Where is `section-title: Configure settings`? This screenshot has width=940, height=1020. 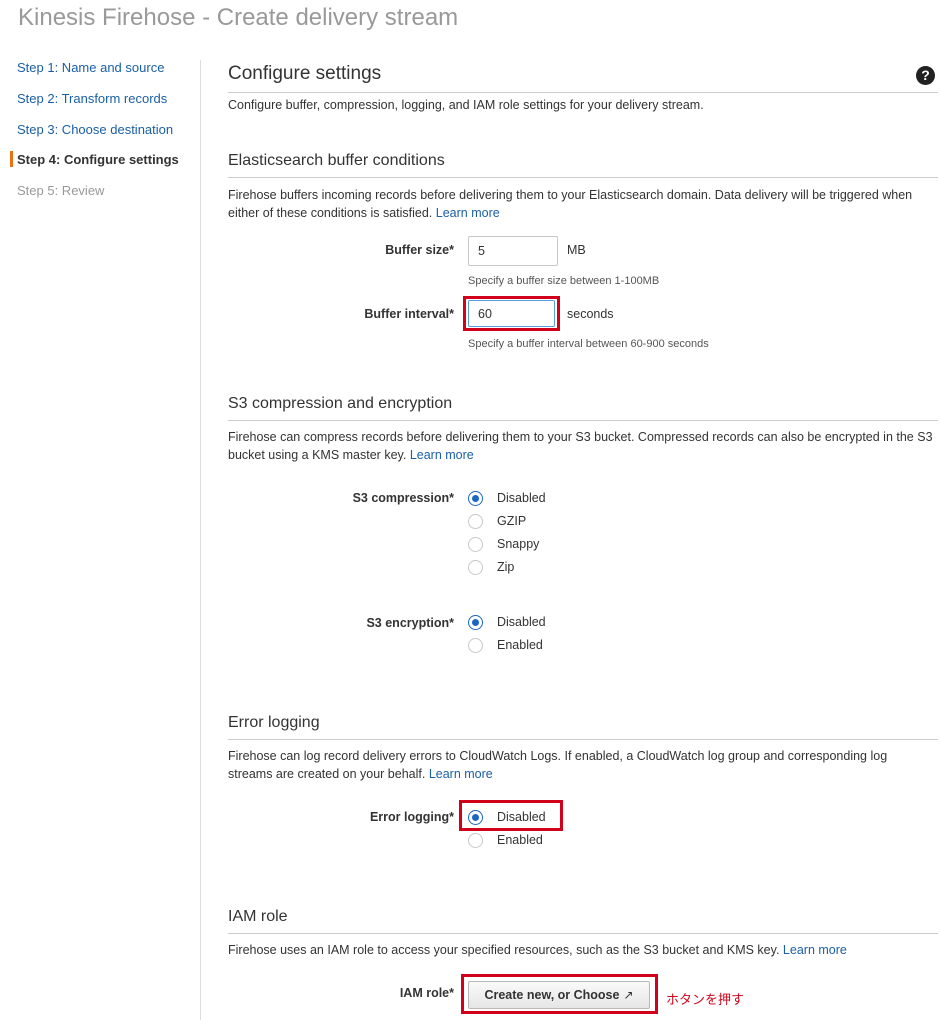
section-title: Configure settings is located at coordinates (305, 73).